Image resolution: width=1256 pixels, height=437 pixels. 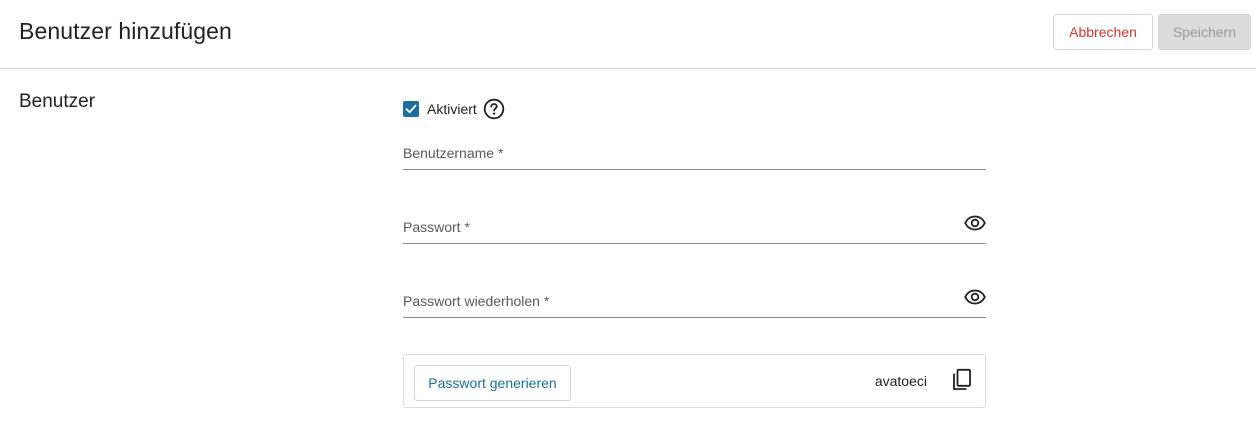 I want to click on activated-label: Aktiviert, so click(x=452, y=109).